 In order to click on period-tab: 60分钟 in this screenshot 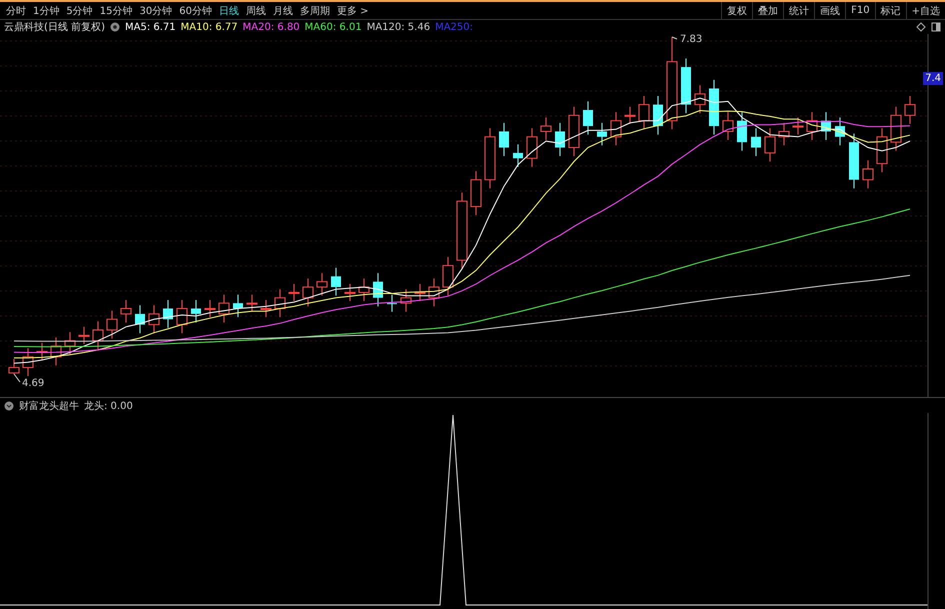, I will do `click(195, 11)`.